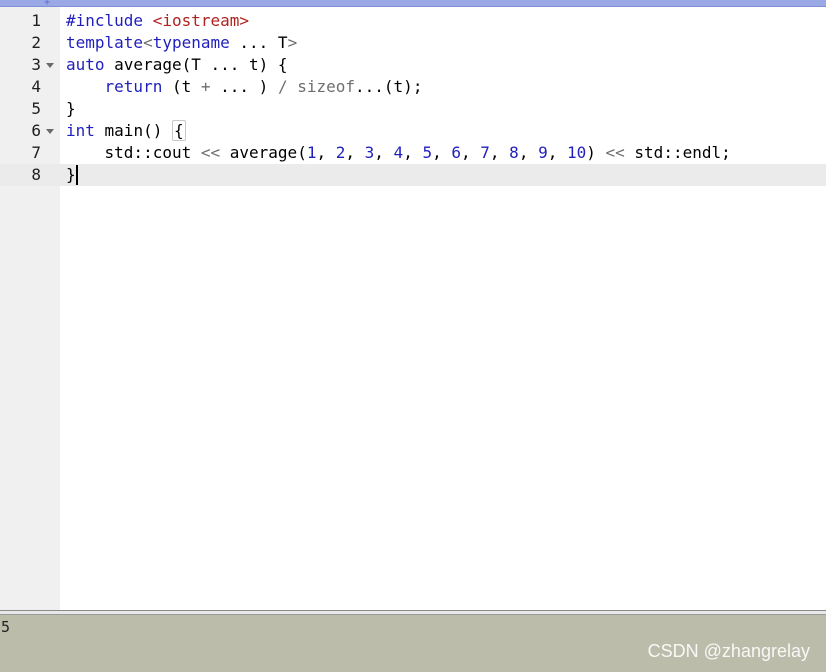  Describe the element at coordinates (389, 86) in the screenshot. I see `code-token: ...(t);` at that location.